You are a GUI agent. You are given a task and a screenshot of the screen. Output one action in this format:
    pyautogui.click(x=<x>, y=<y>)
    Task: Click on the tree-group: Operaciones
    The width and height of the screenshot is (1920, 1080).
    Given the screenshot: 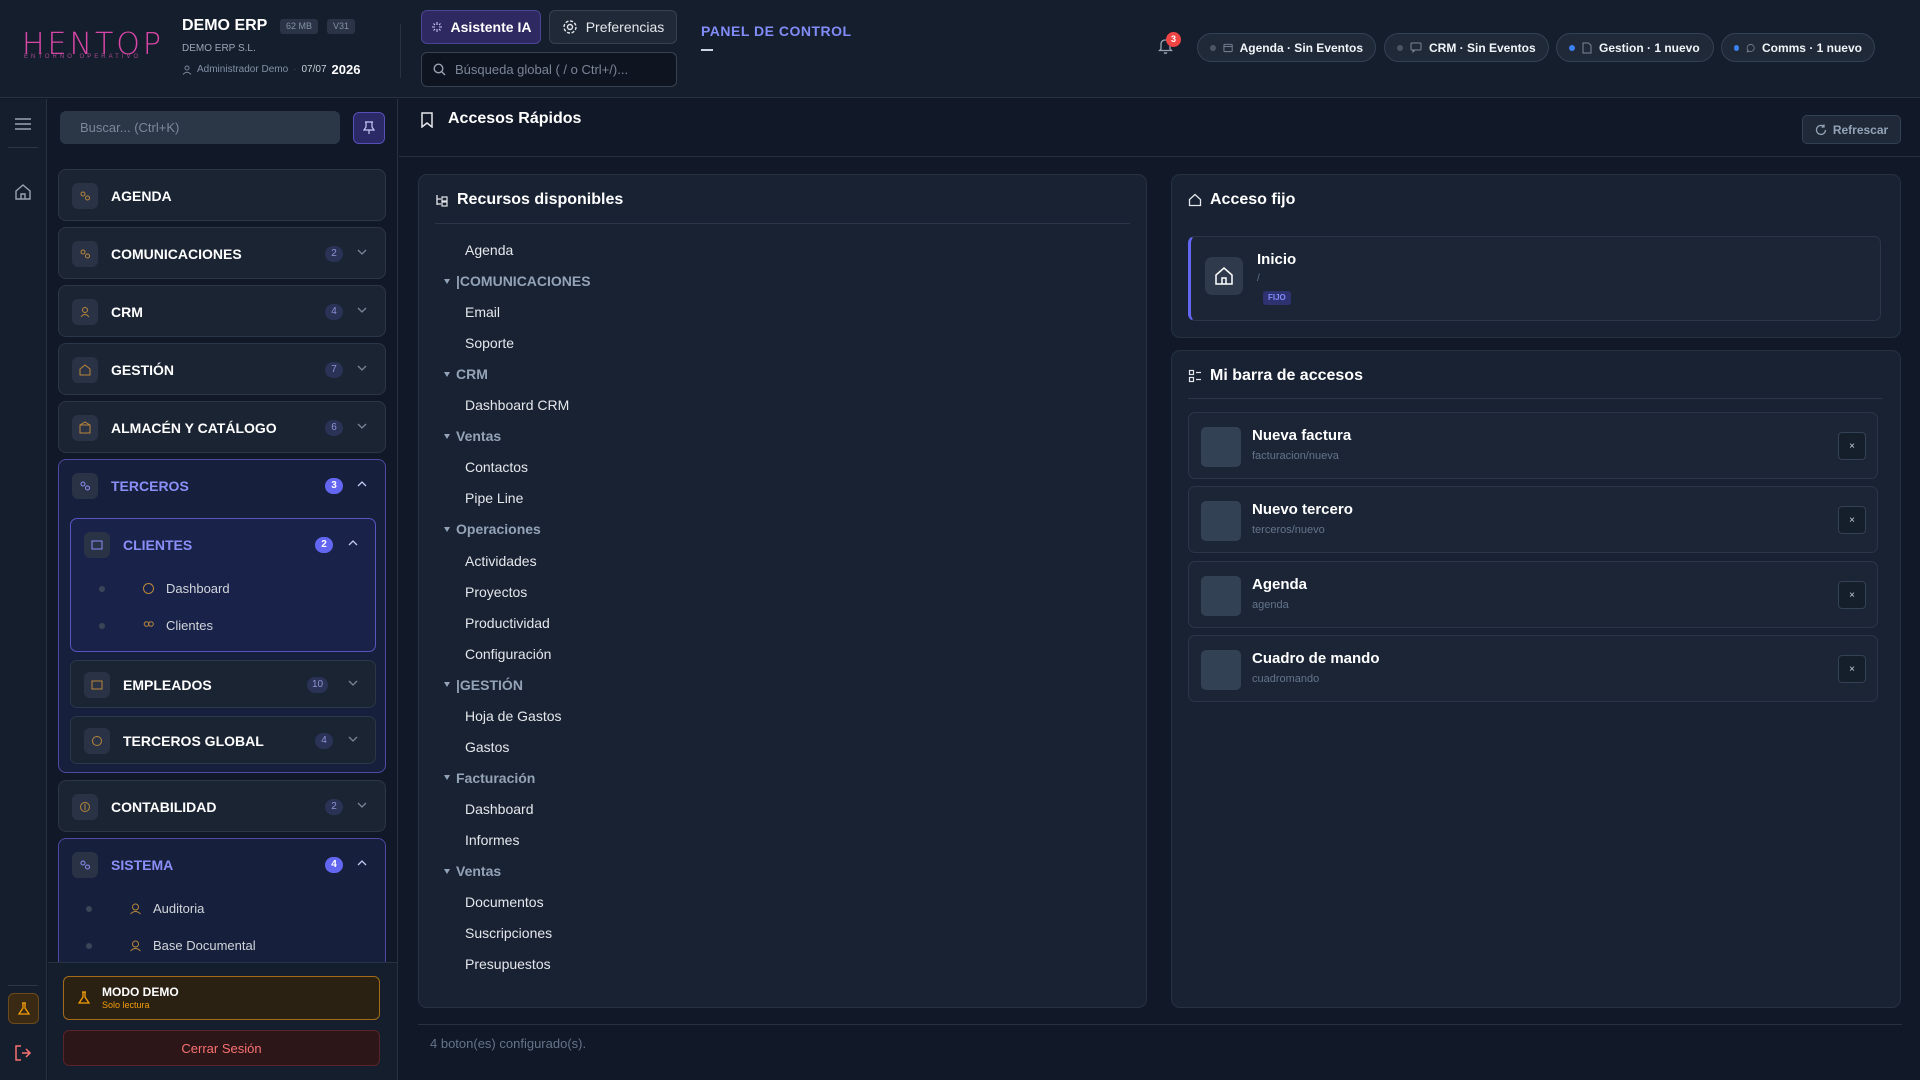 What is the action you would take?
    pyautogui.click(x=492, y=529)
    